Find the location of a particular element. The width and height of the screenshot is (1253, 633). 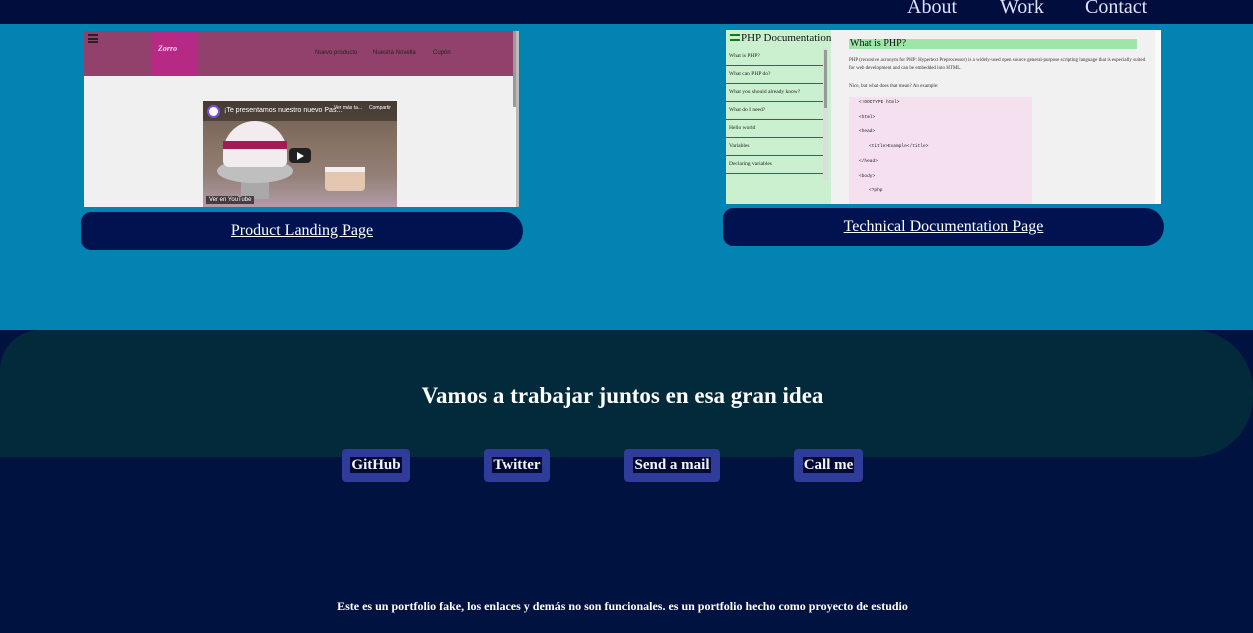

preview-nav-item: Nuevo producto is located at coordinates (336, 53).